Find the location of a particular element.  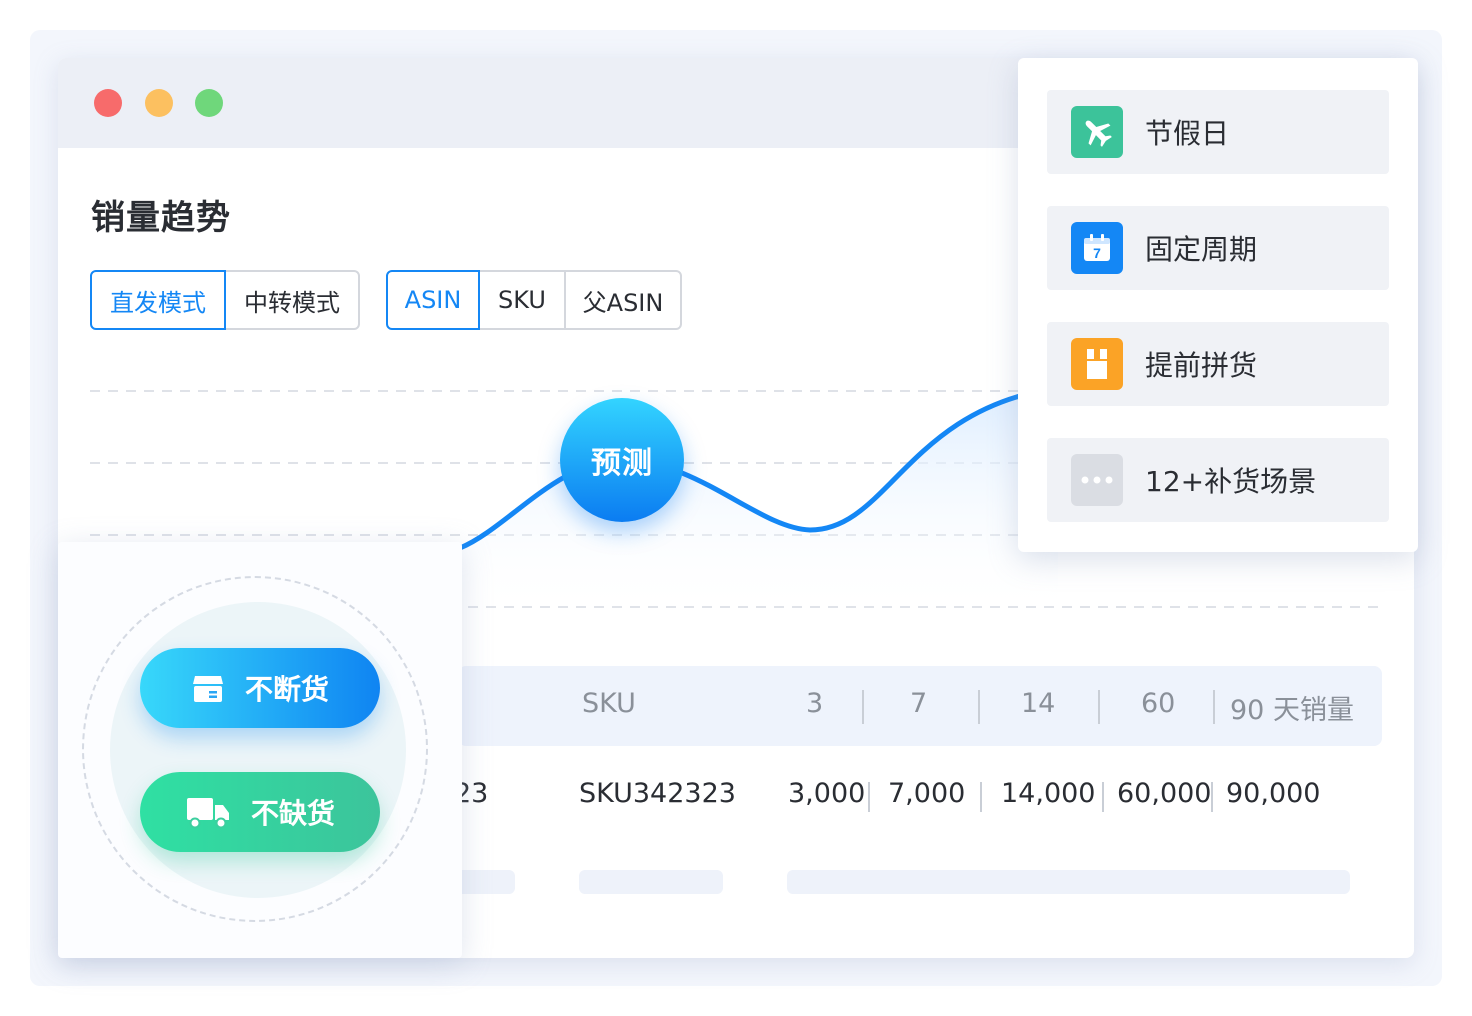

scenario-holiday-label: 节假日 is located at coordinates (1187, 133).